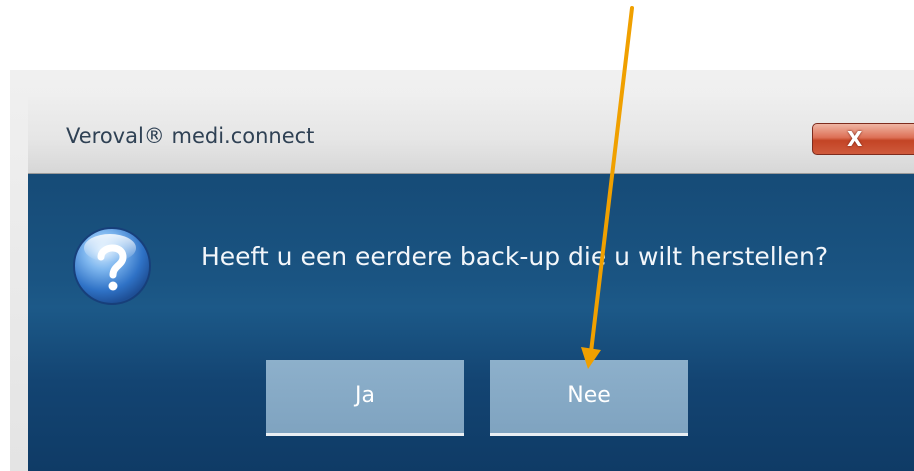  What do you see at coordinates (365, 398) in the screenshot?
I see `yes-button: Ja` at bounding box center [365, 398].